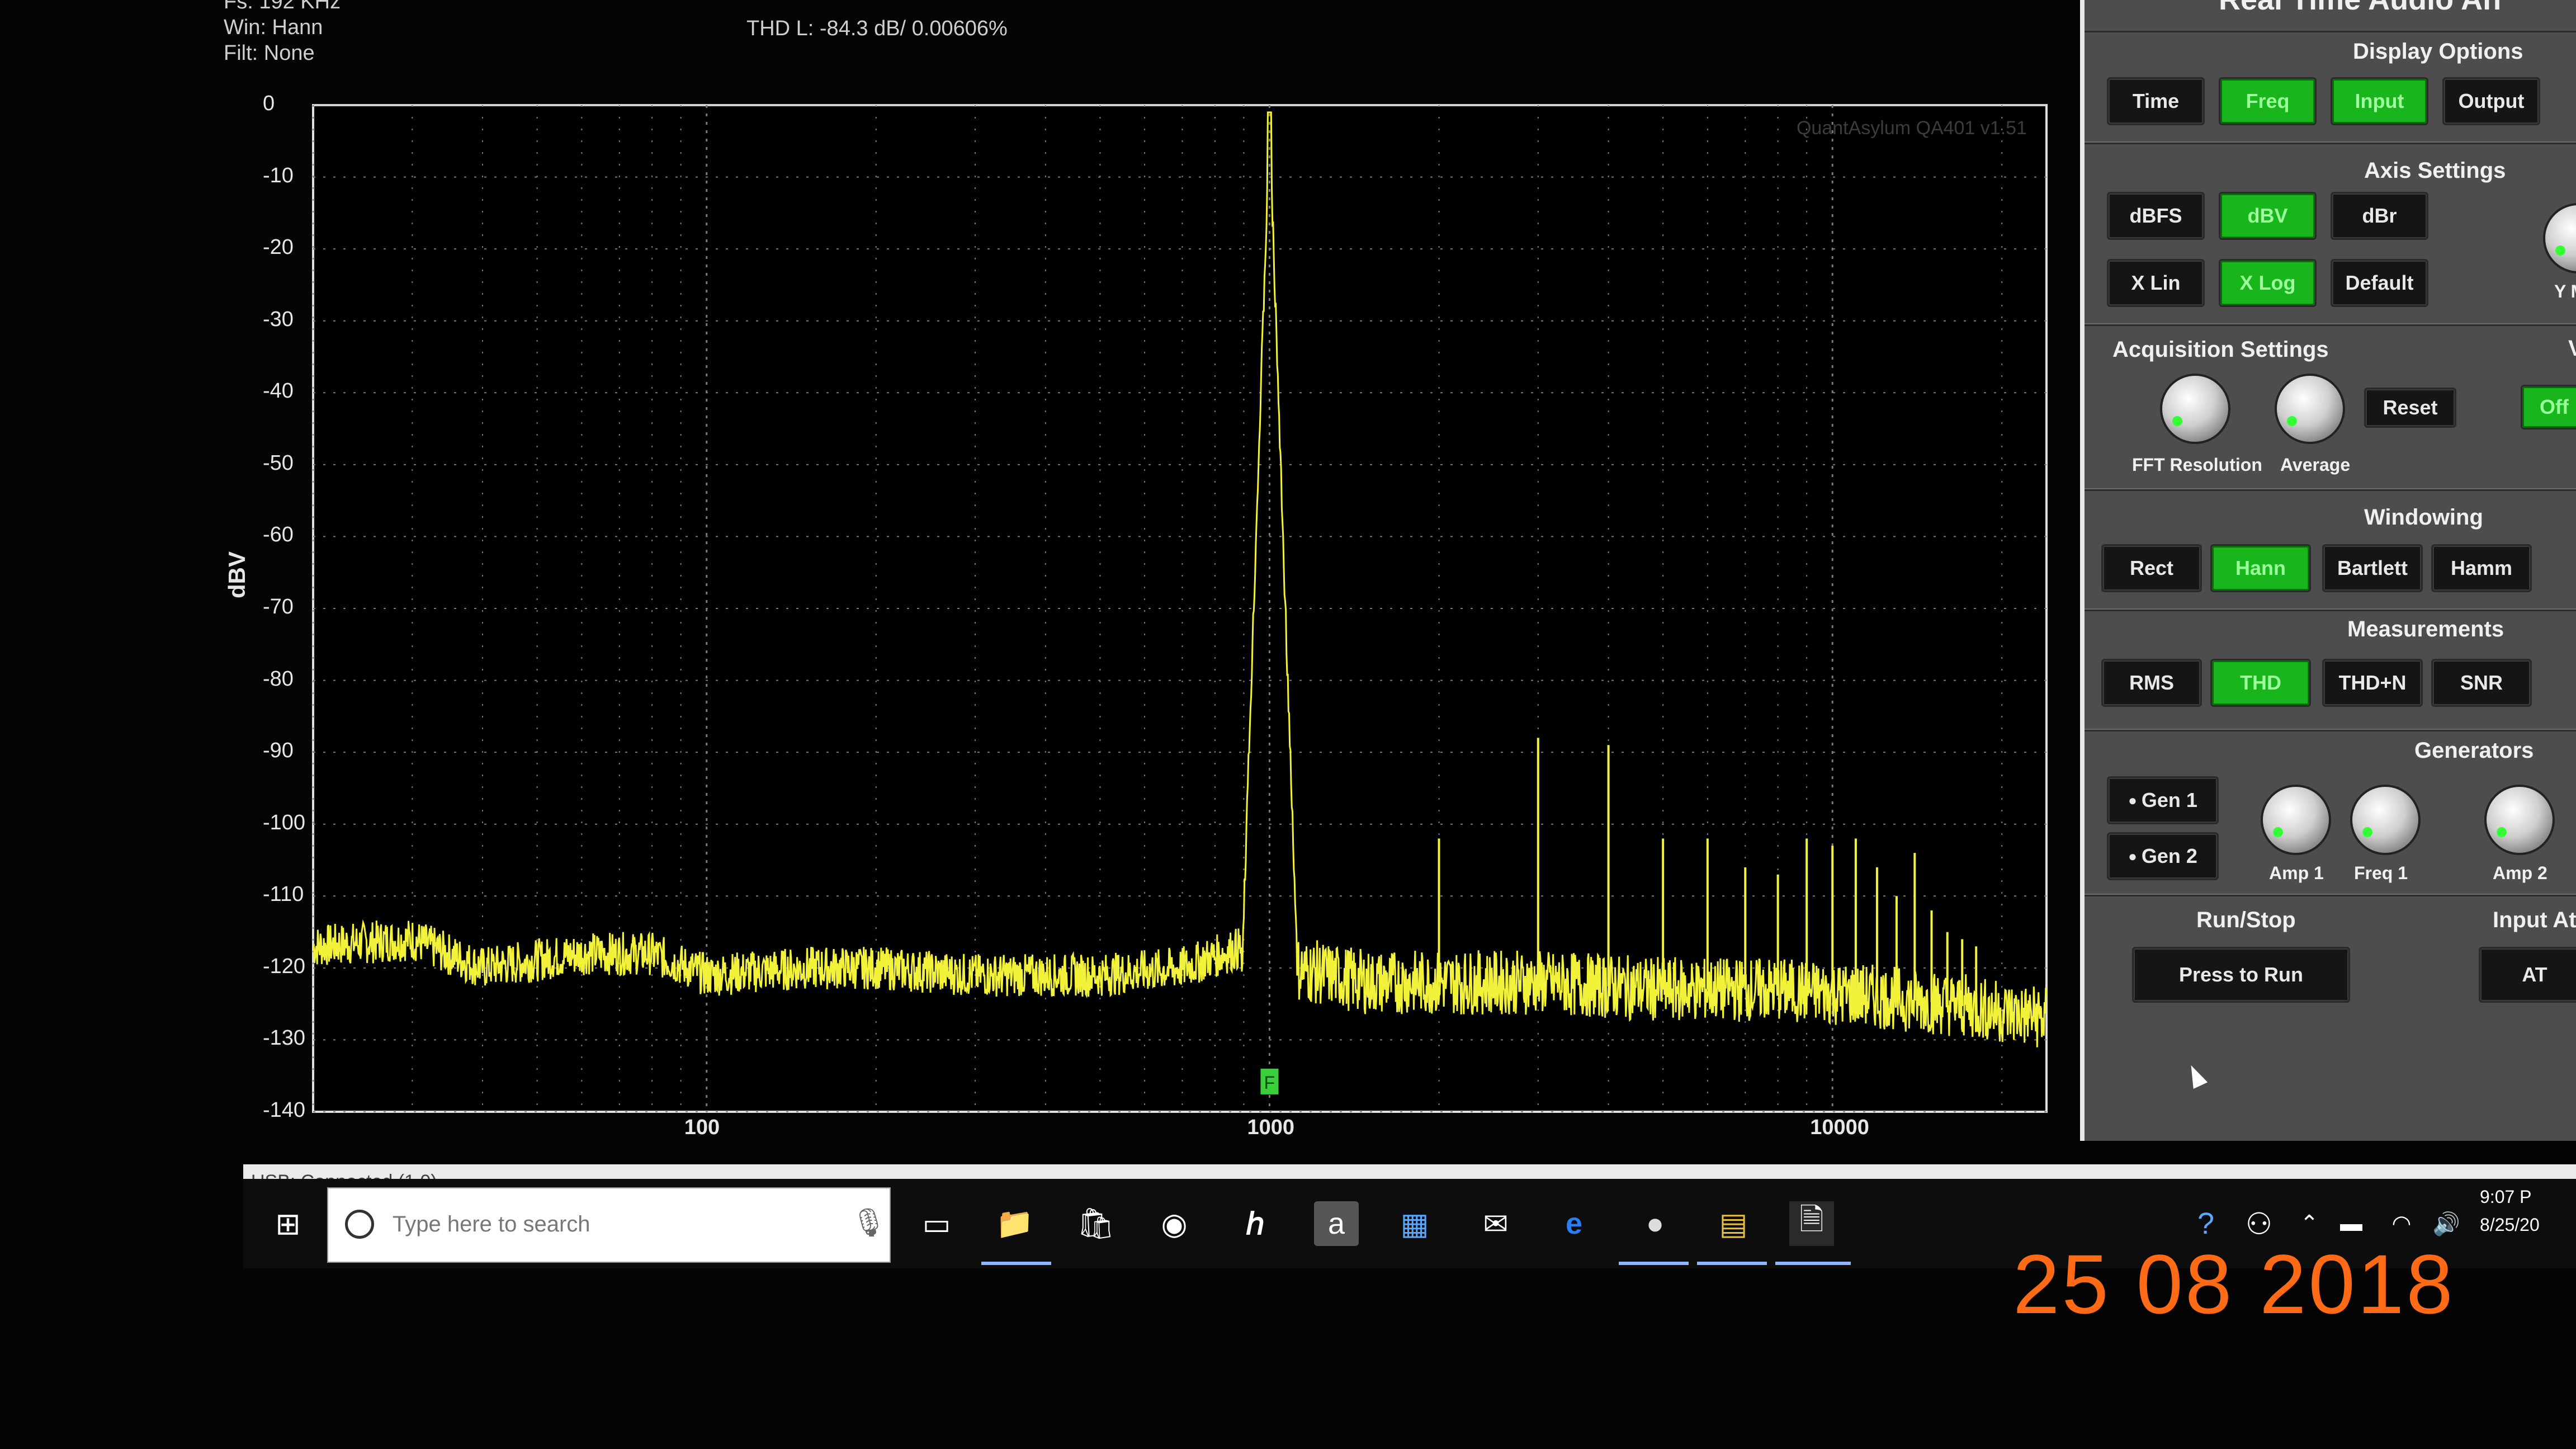 This screenshot has width=2576, height=1449. I want to click on off-button: Off, so click(2548, 407).